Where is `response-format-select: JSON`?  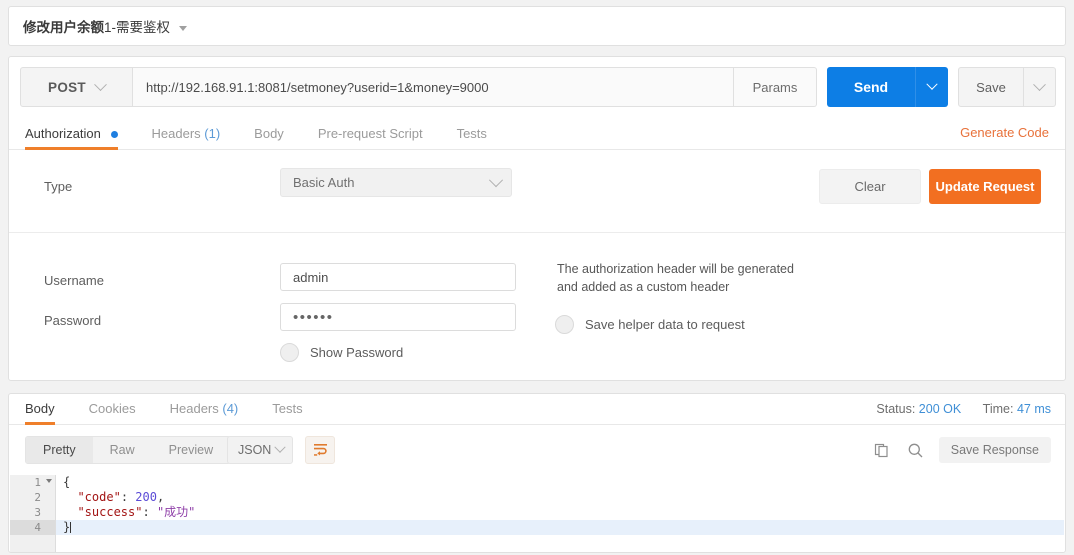
response-format-select: JSON is located at coordinates (260, 450).